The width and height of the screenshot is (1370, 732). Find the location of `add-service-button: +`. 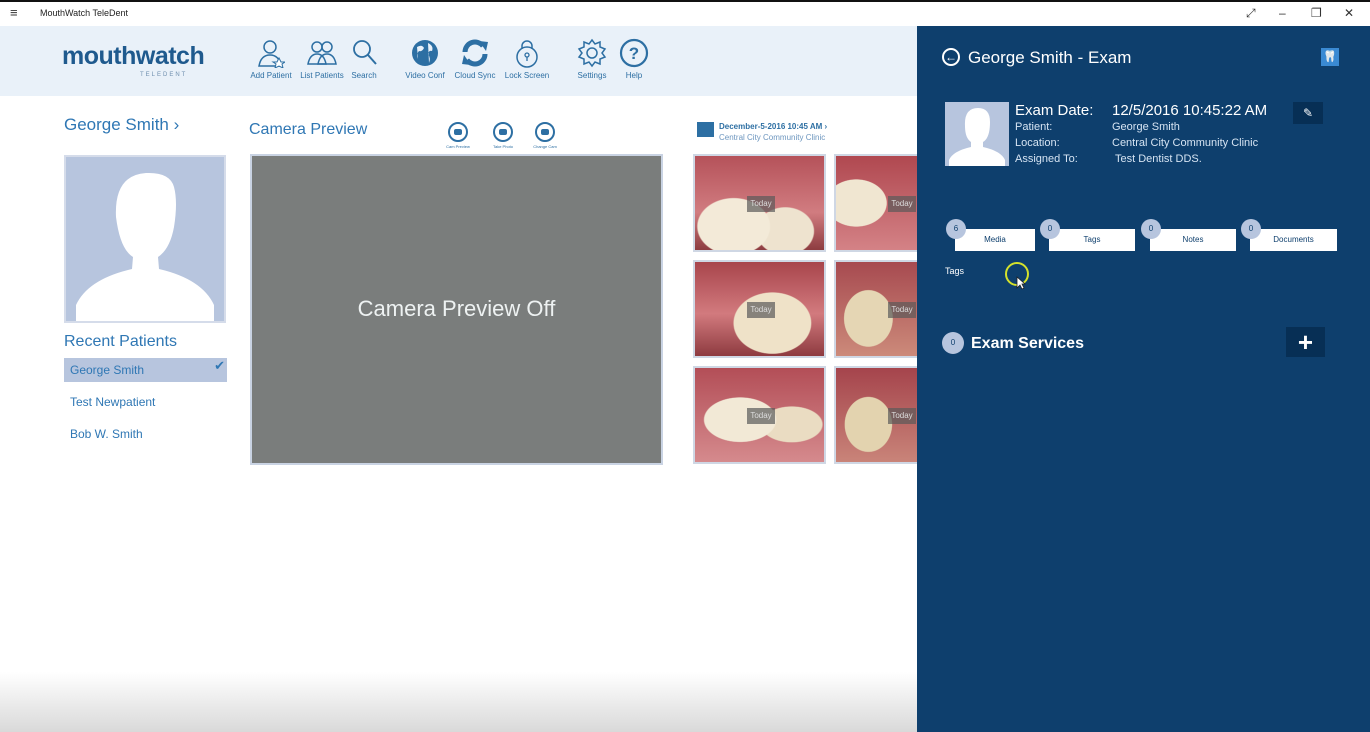

add-service-button: + is located at coordinates (1305, 342).